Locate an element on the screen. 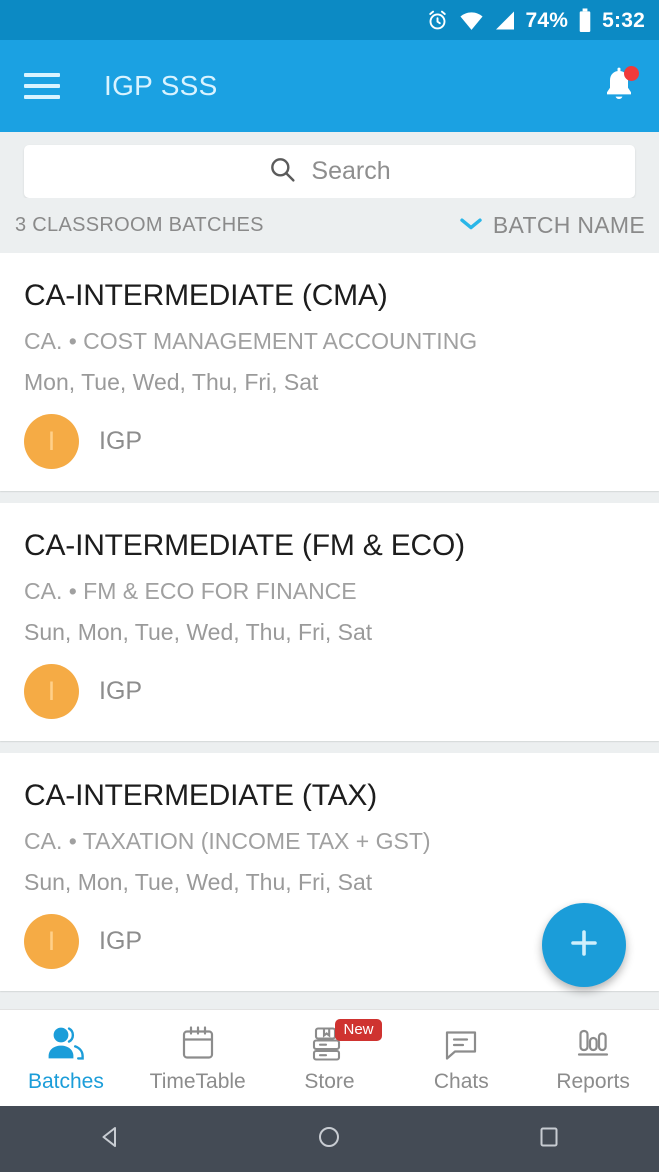 The width and height of the screenshot is (659, 1172). alarm-clock-icon is located at coordinates (437, 20).